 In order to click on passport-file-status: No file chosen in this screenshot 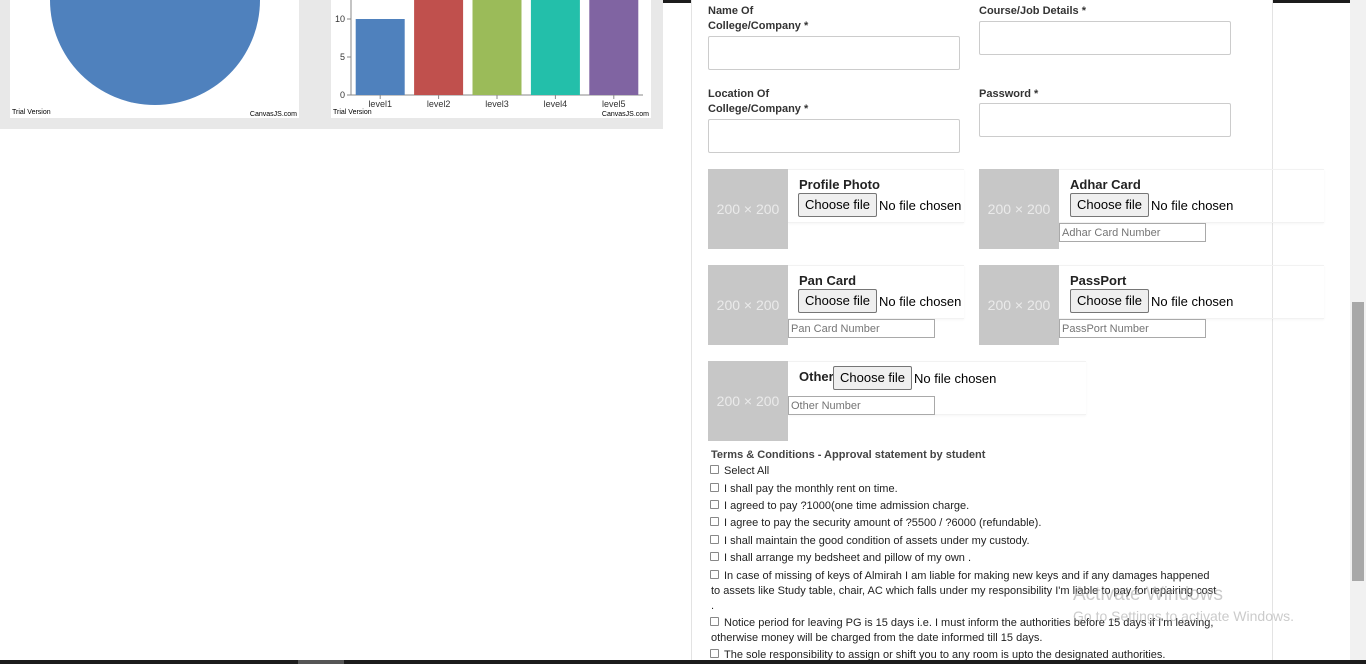, I will do `click(1192, 301)`.